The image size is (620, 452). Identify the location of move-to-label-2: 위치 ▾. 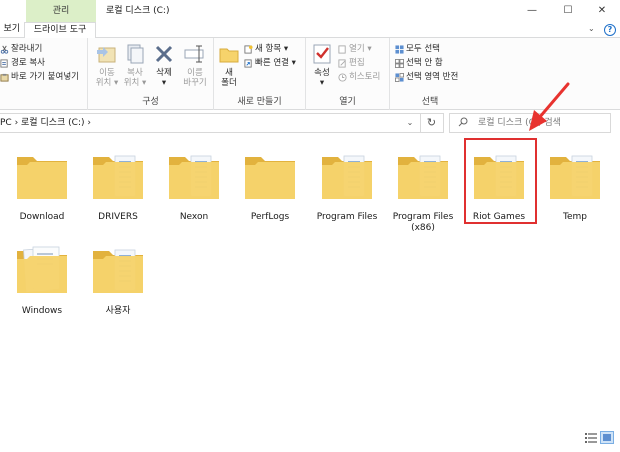
(107, 83).